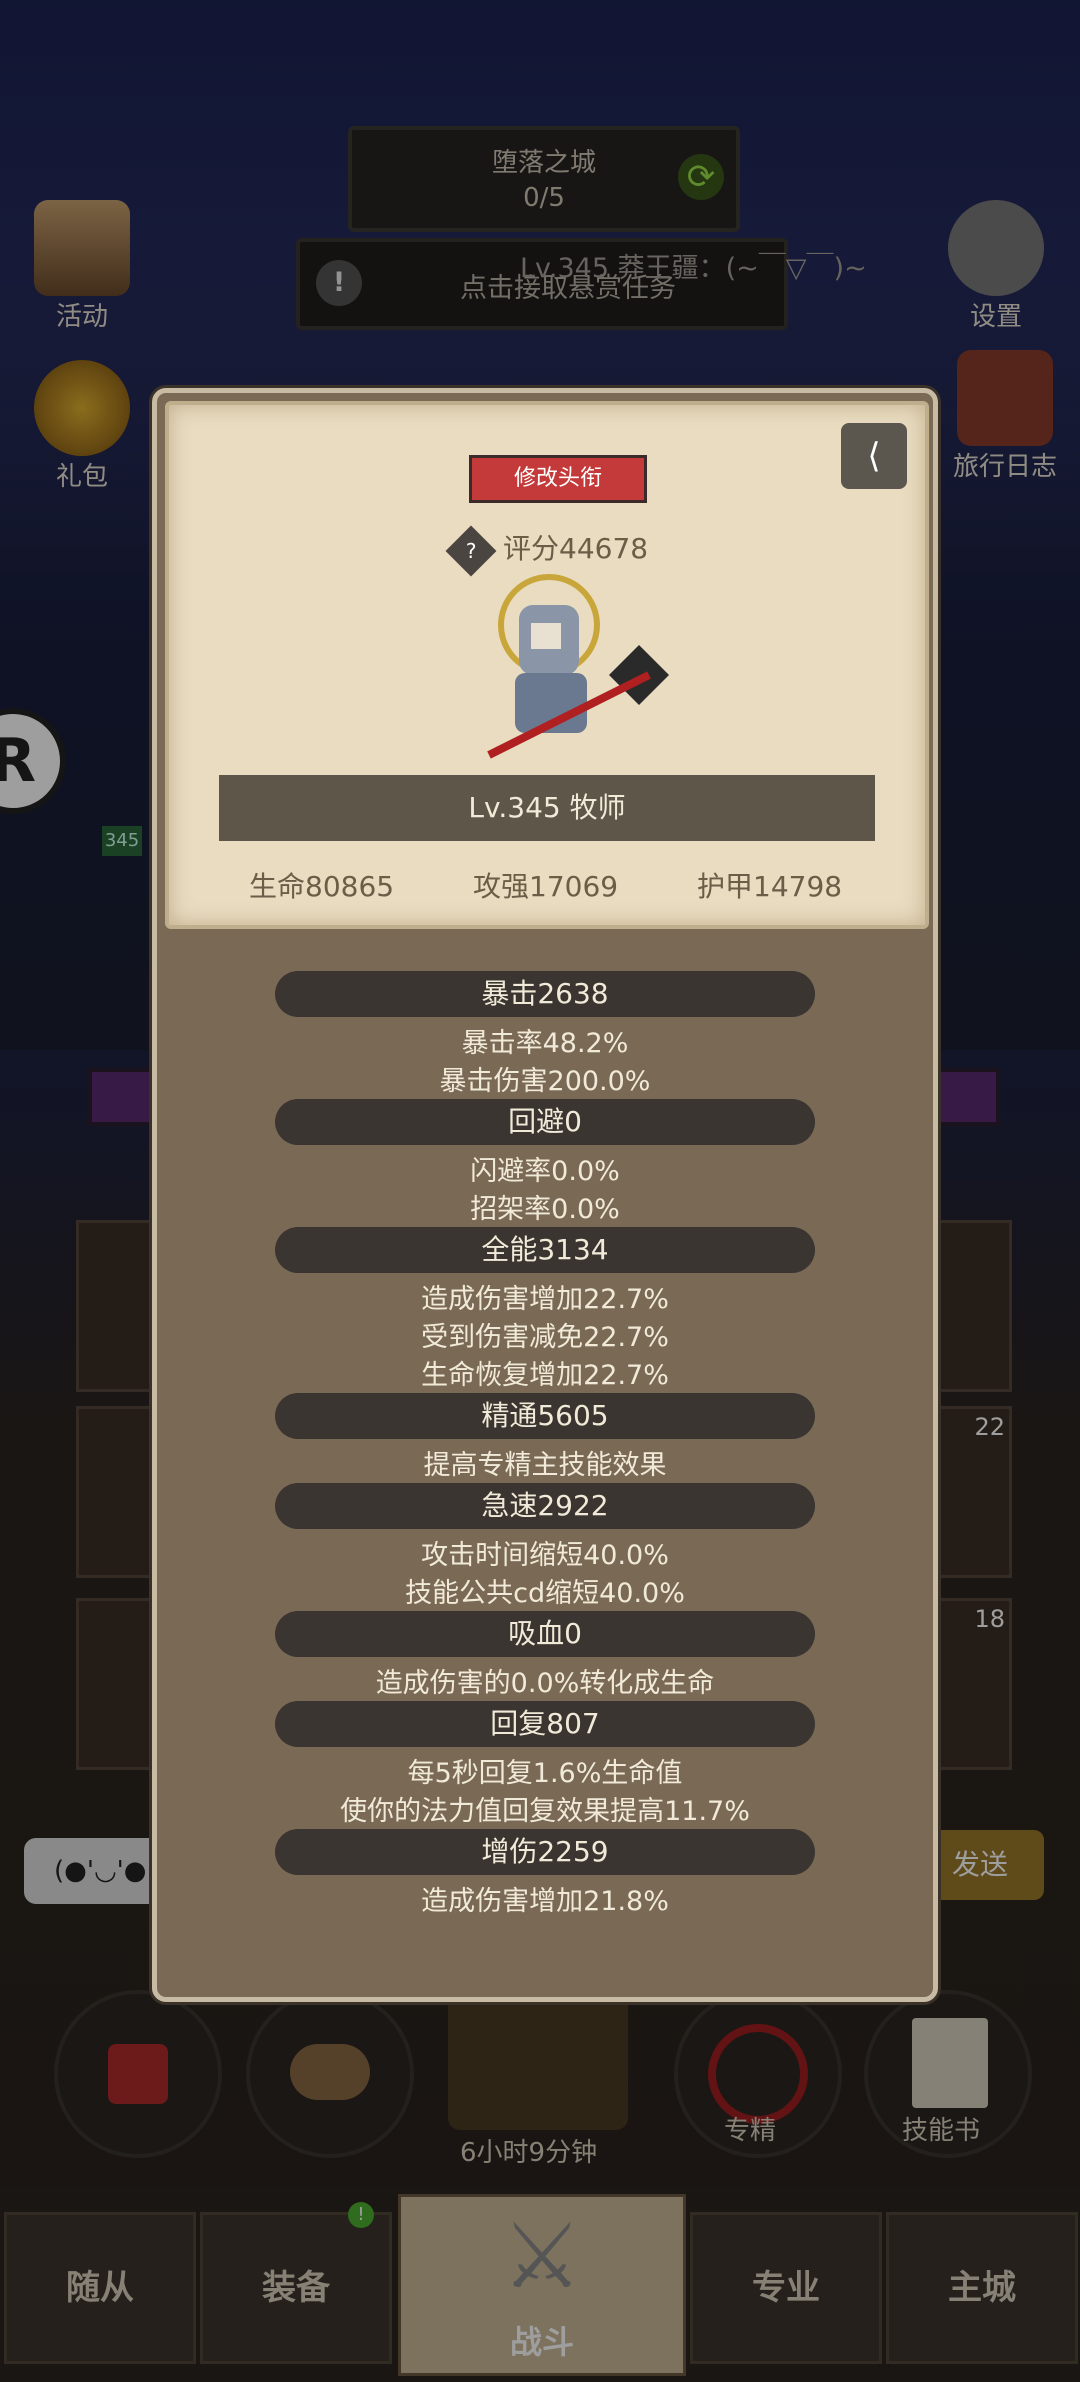 The height and width of the screenshot is (2382, 1080). What do you see at coordinates (545, 1209) in the screenshot?
I see `stat-line: 招架率0.0%` at bounding box center [545, 1209].